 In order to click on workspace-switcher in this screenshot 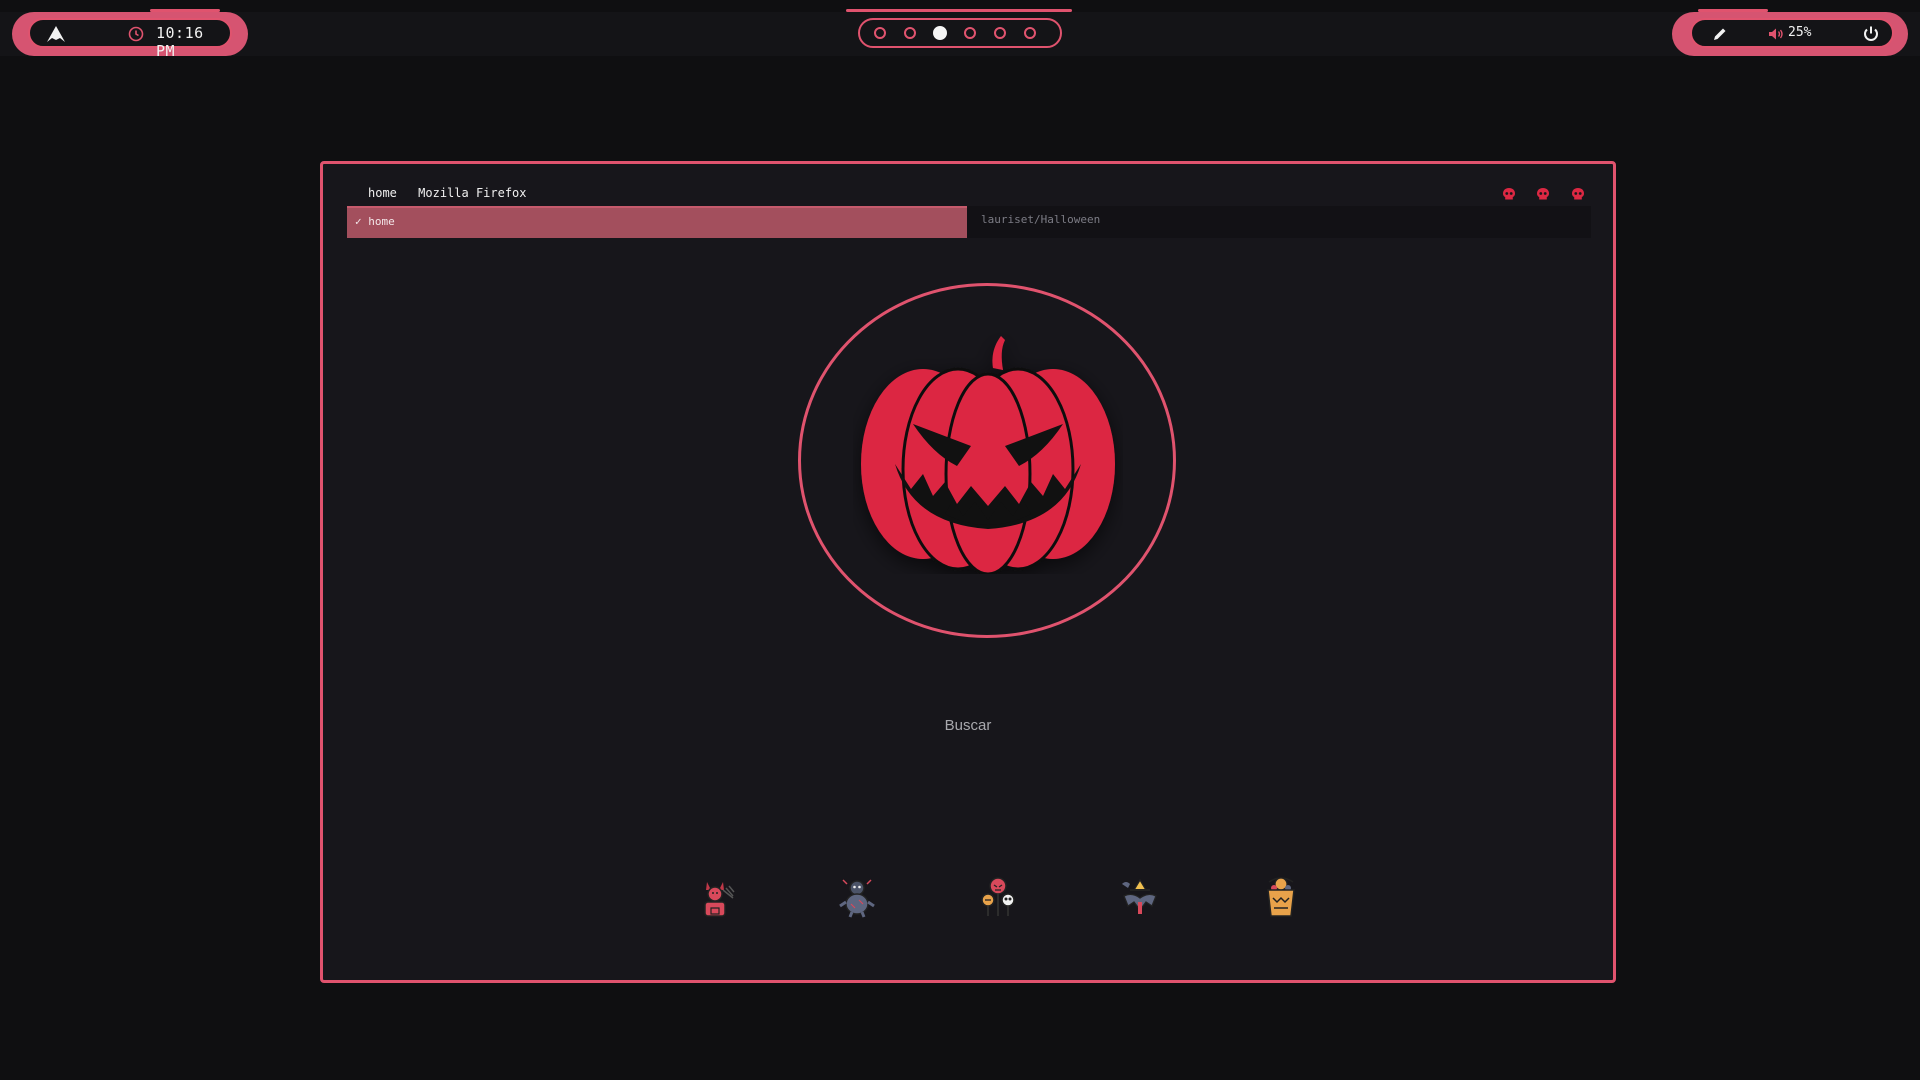, I will do `click(960, 33)`.